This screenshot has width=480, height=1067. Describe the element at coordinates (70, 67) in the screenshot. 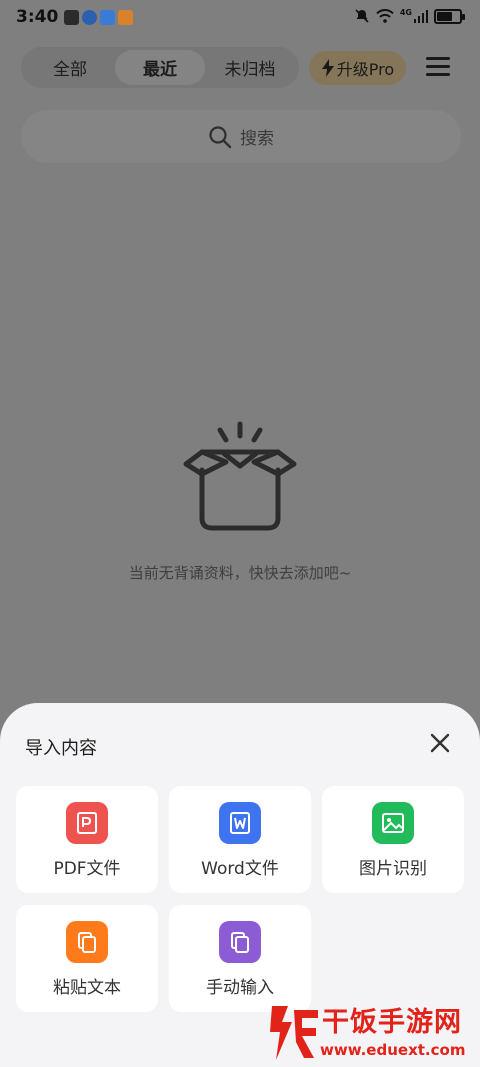

I see `tab-all: 全部` at that location.